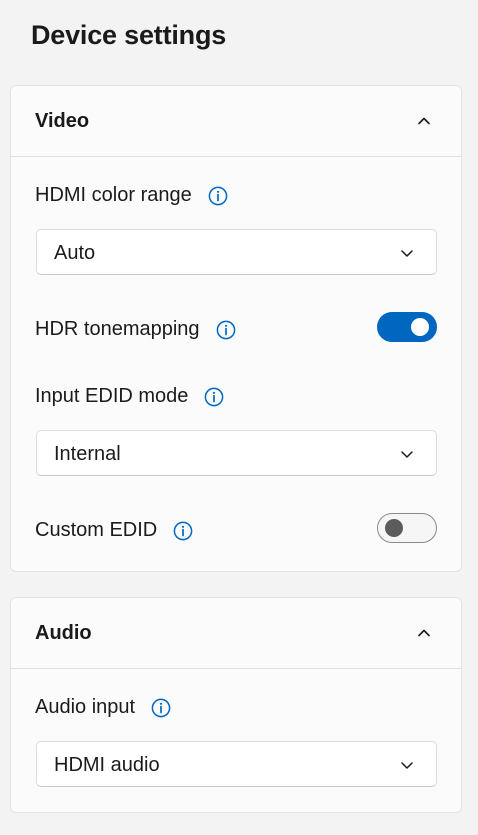 The height and width of the screenshot is (835, 478). What do you see at coordinates (85, 707) in the screenshot?
I see `audio-input-label: Audio input` at bounding box center [85, 707].